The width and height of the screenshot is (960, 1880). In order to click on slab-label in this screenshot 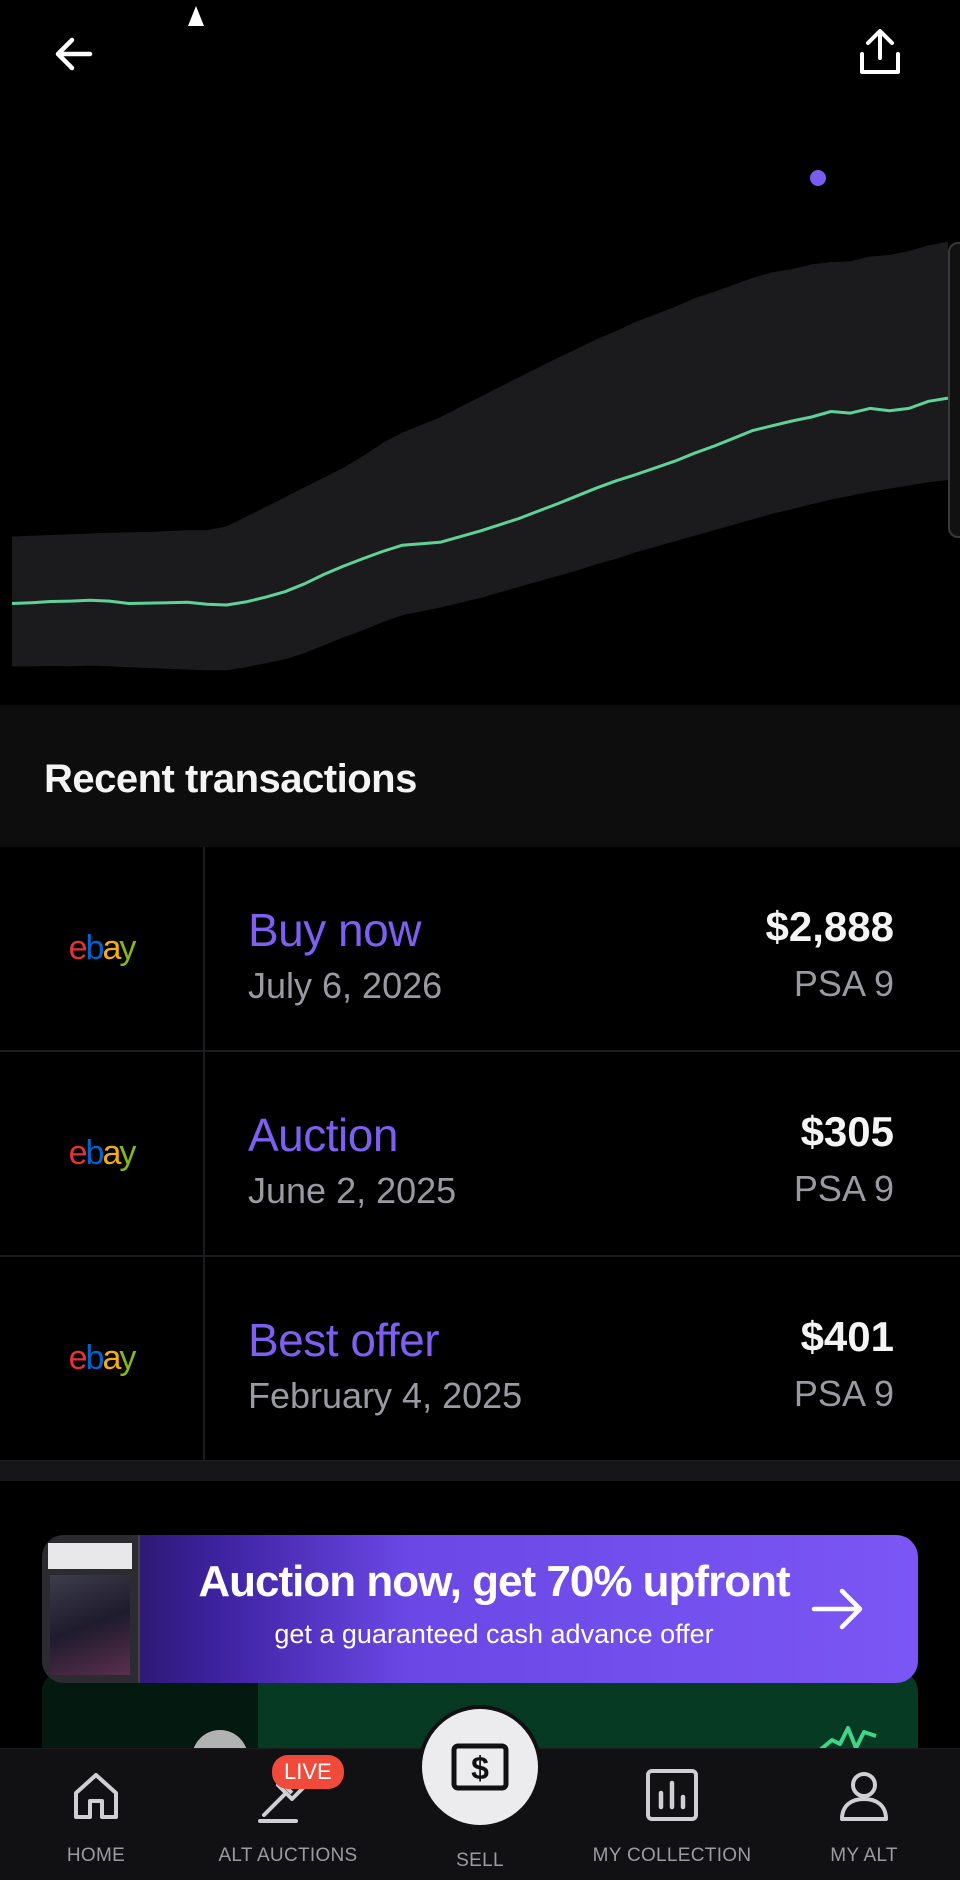, I will do `click(90, 1556)`.